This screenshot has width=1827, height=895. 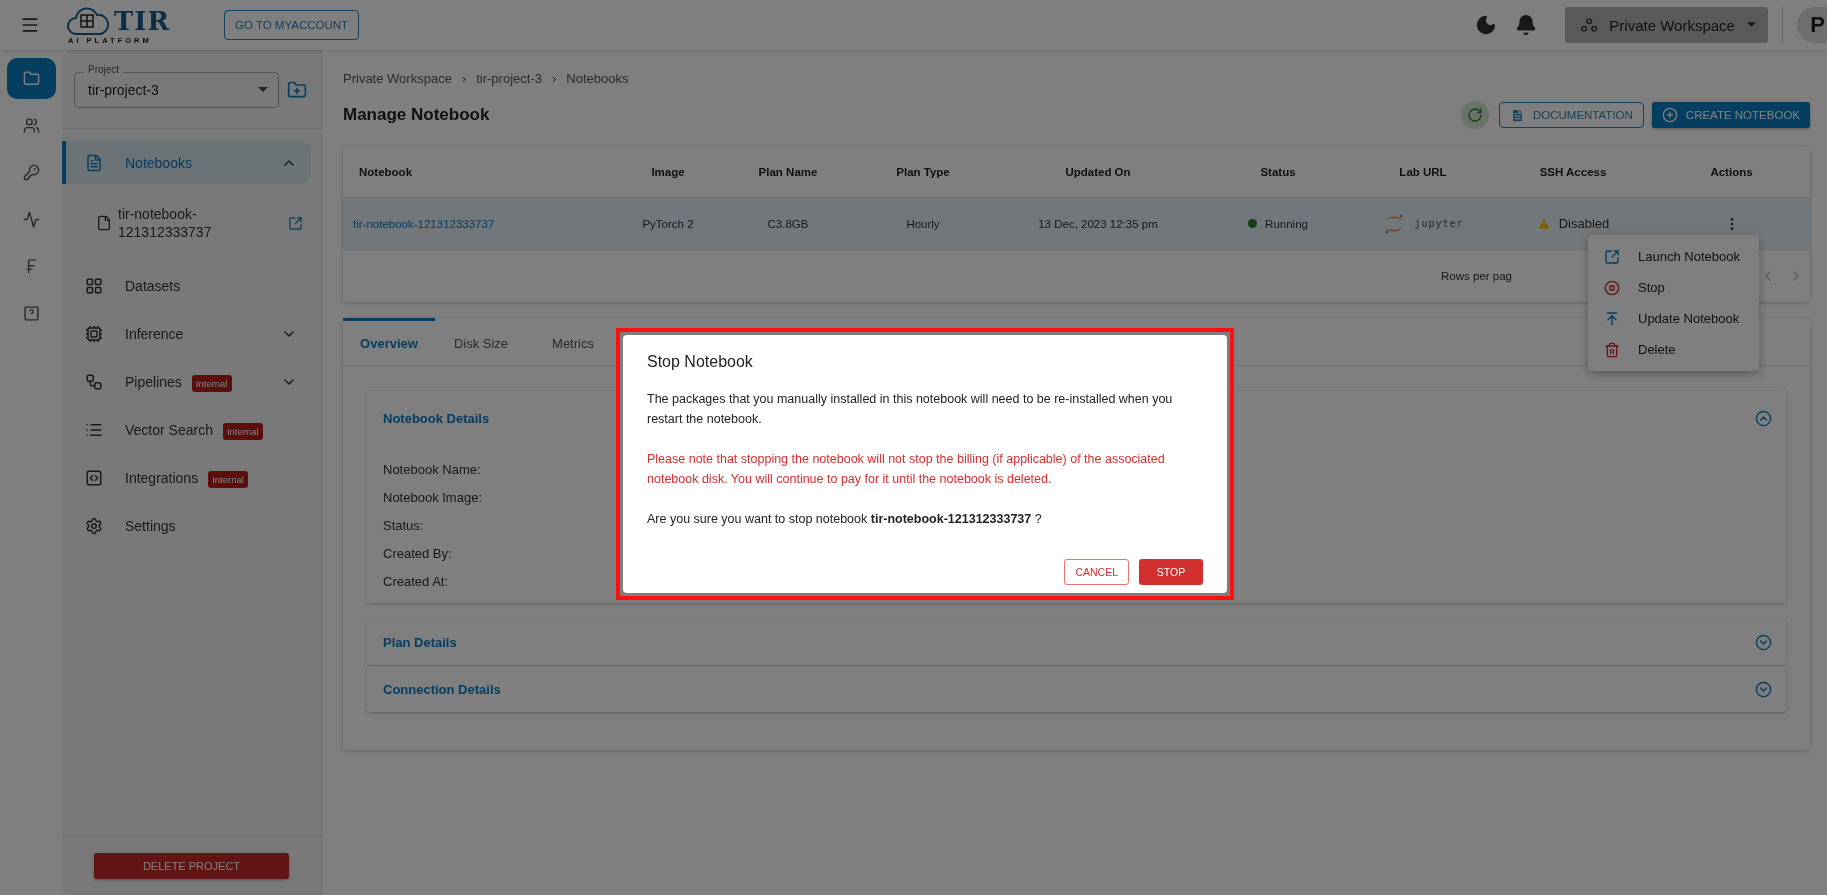 What do you see at coordinates (1673, 256) in the screenshot?
I see `menu-item: Launch Notebook` at bounding box center [1673, 256].